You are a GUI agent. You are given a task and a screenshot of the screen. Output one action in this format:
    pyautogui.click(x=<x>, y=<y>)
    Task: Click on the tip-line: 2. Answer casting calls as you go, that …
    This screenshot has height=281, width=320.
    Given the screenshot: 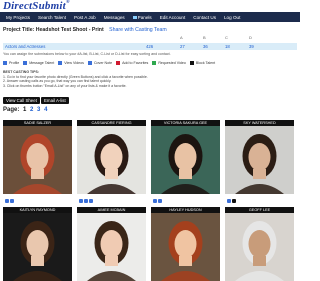 What is the action you would take?
    pyautogui.click(x=57, y=81)
    